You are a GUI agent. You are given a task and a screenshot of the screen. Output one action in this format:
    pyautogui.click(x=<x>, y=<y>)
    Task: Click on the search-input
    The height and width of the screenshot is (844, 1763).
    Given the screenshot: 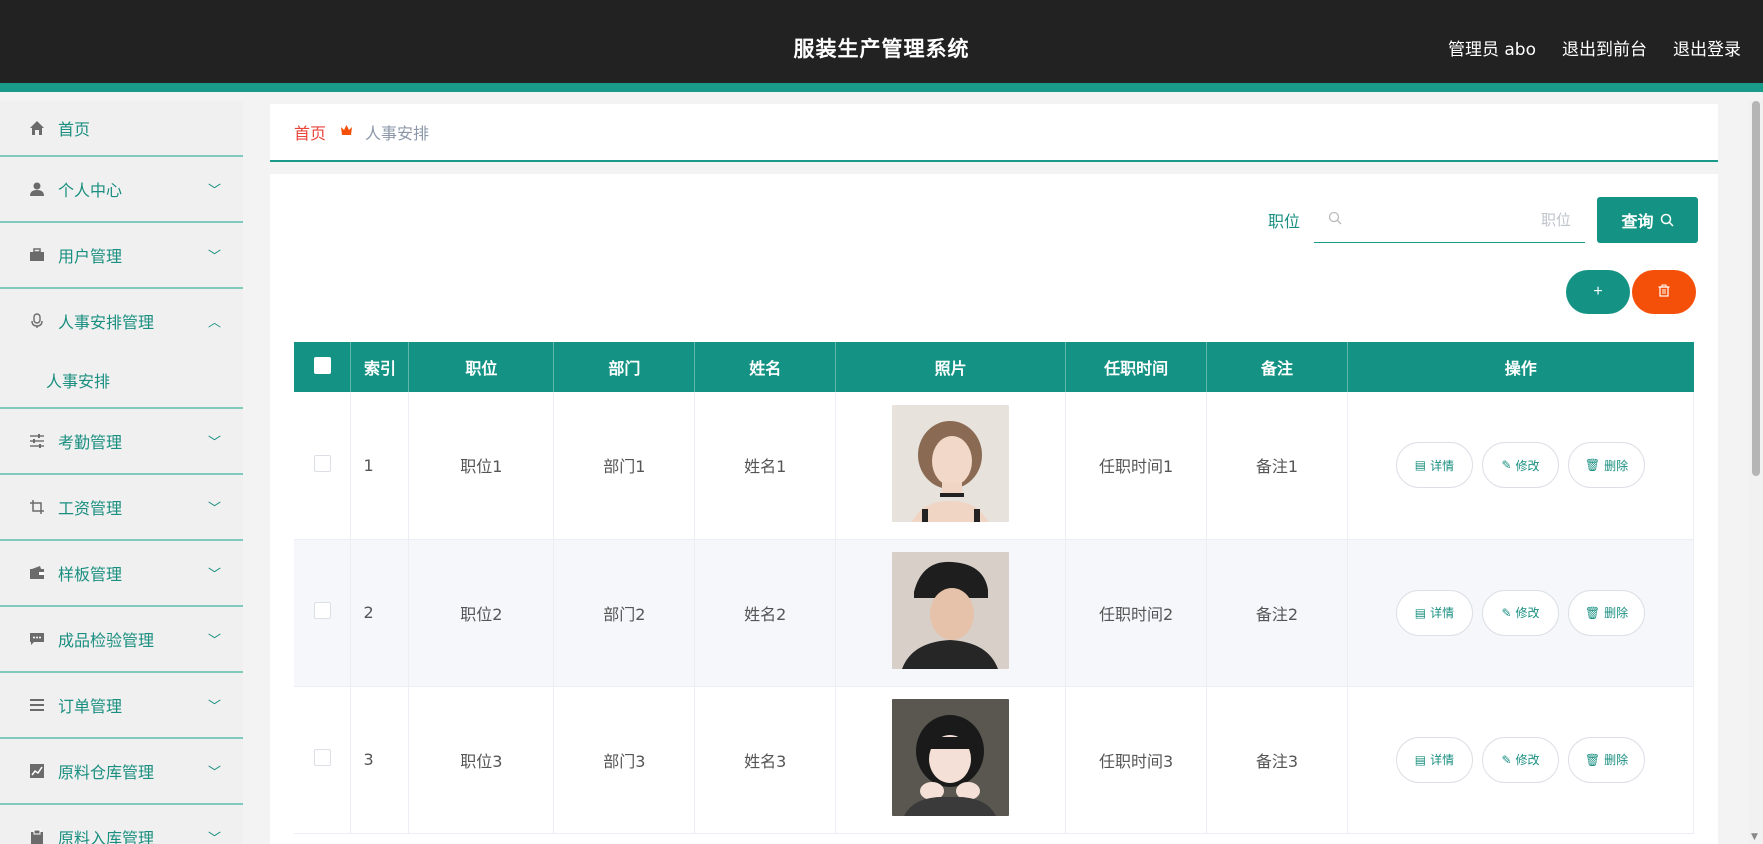 What is the action you would take?
    pyautogui.click(x=1471, y=219)
    